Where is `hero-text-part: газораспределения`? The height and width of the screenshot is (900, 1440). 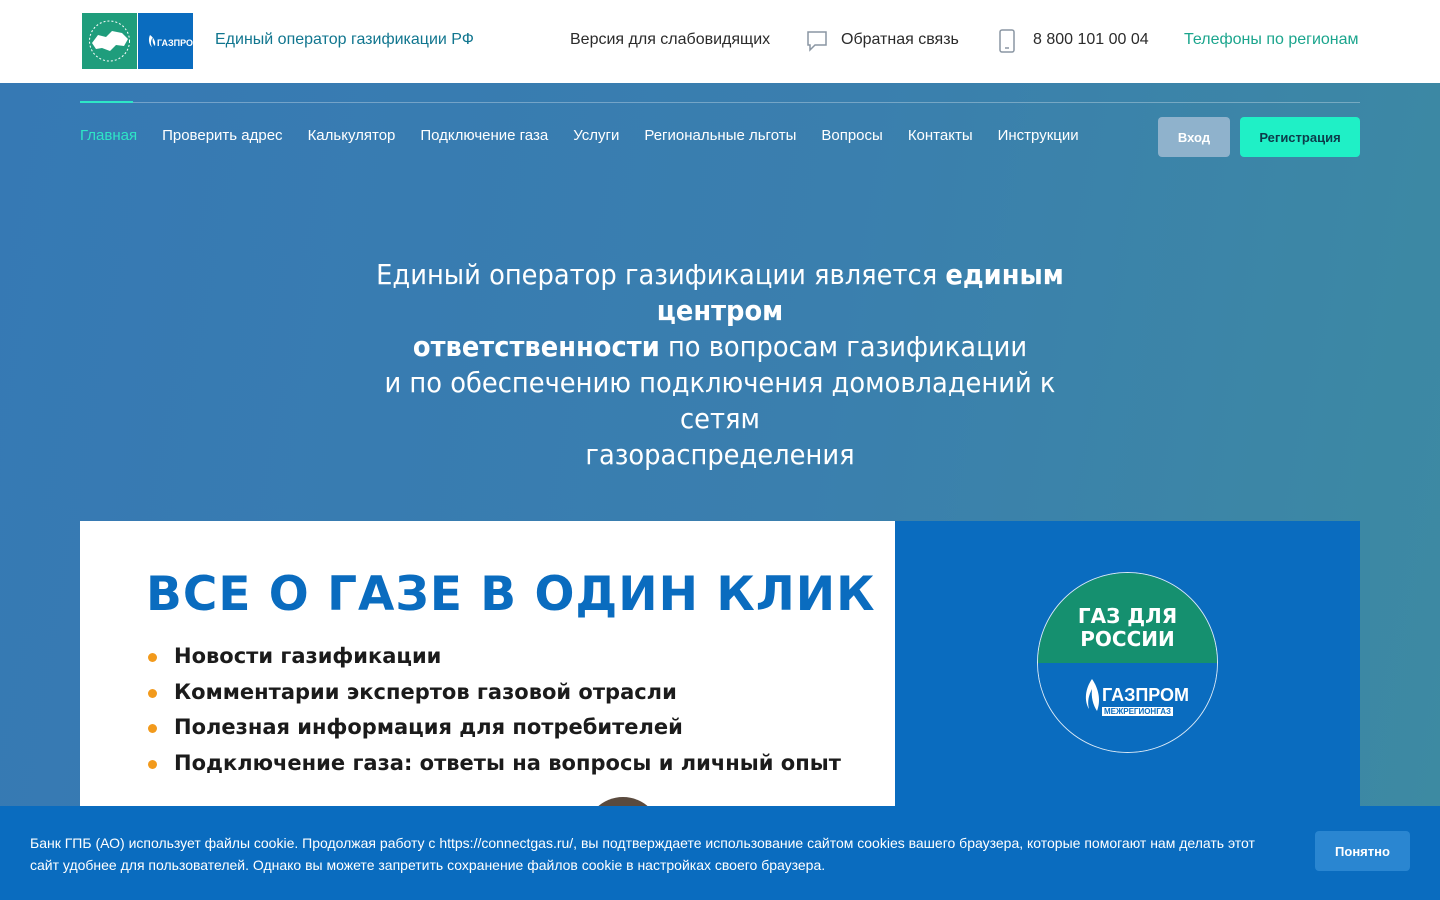 hero-text-part: газораспределения is located at coordinates (720, 454).